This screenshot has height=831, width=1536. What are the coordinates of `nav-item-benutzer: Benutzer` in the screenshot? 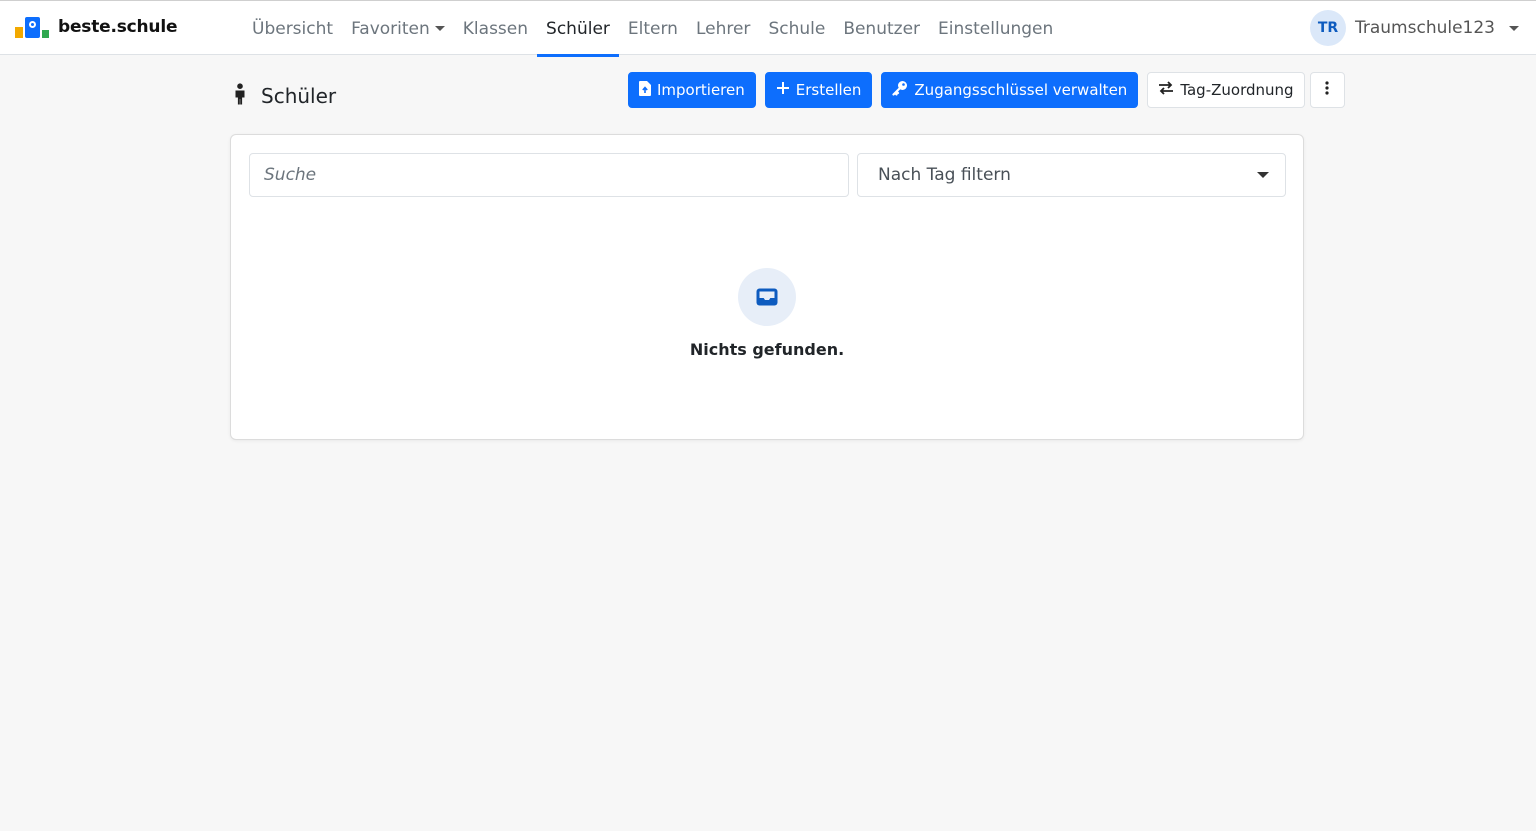 It's located at (881, 28).